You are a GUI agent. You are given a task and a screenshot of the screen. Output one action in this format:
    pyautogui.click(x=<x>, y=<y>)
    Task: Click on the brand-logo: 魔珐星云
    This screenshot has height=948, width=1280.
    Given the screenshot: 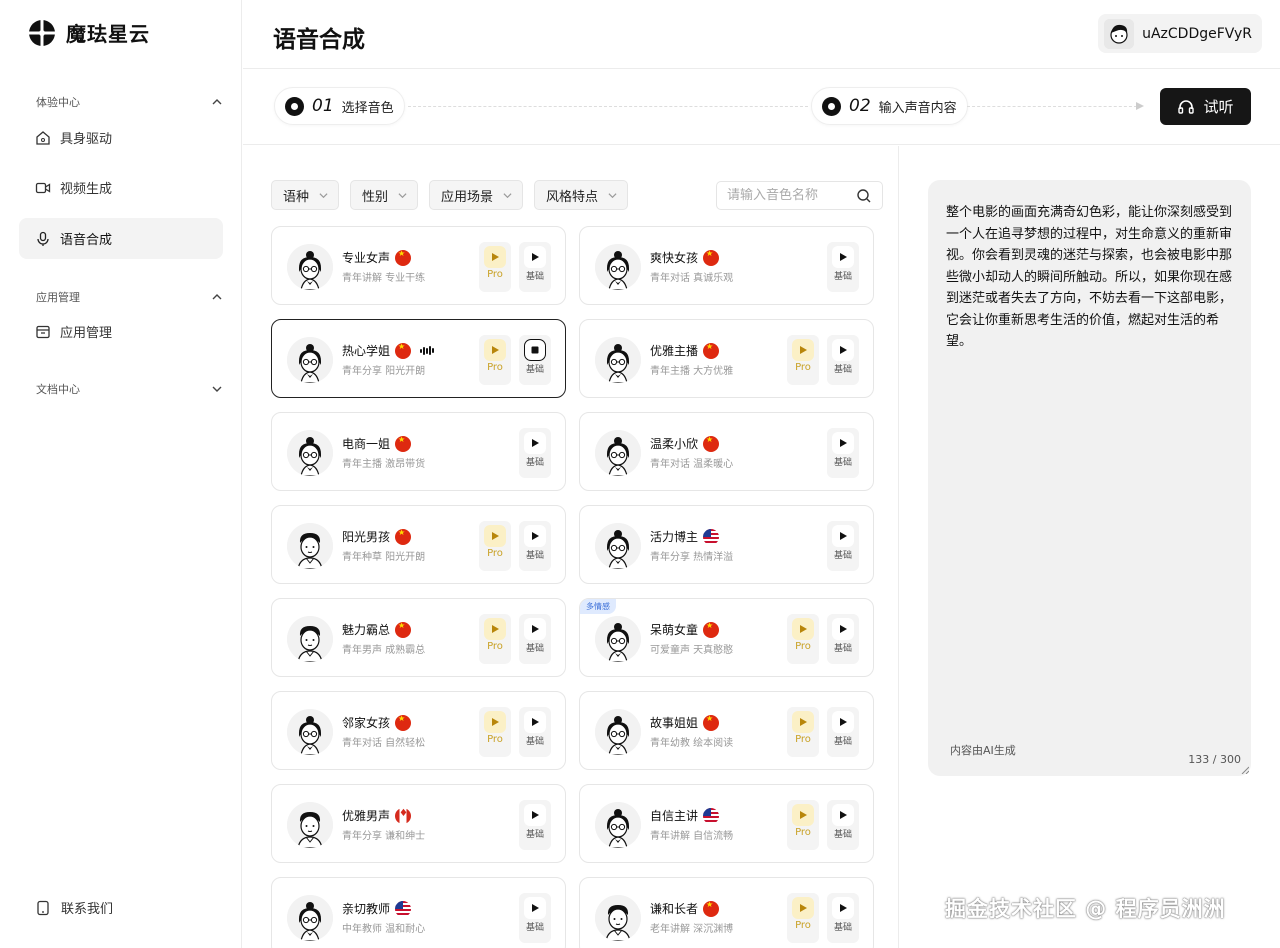 What is the action you would take?
    pyautogui.click(x=89, y=32)
    